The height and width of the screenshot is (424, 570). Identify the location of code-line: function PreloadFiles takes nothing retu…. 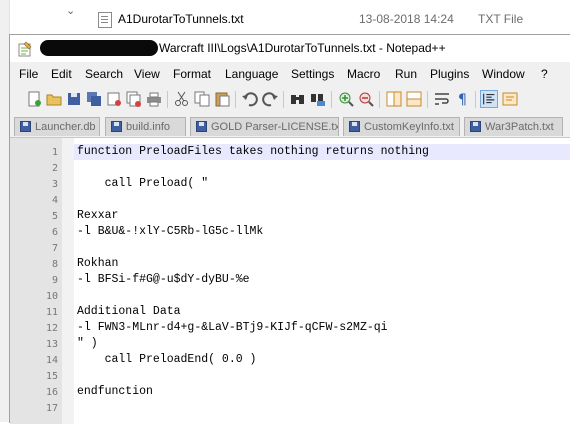
(253, 151).